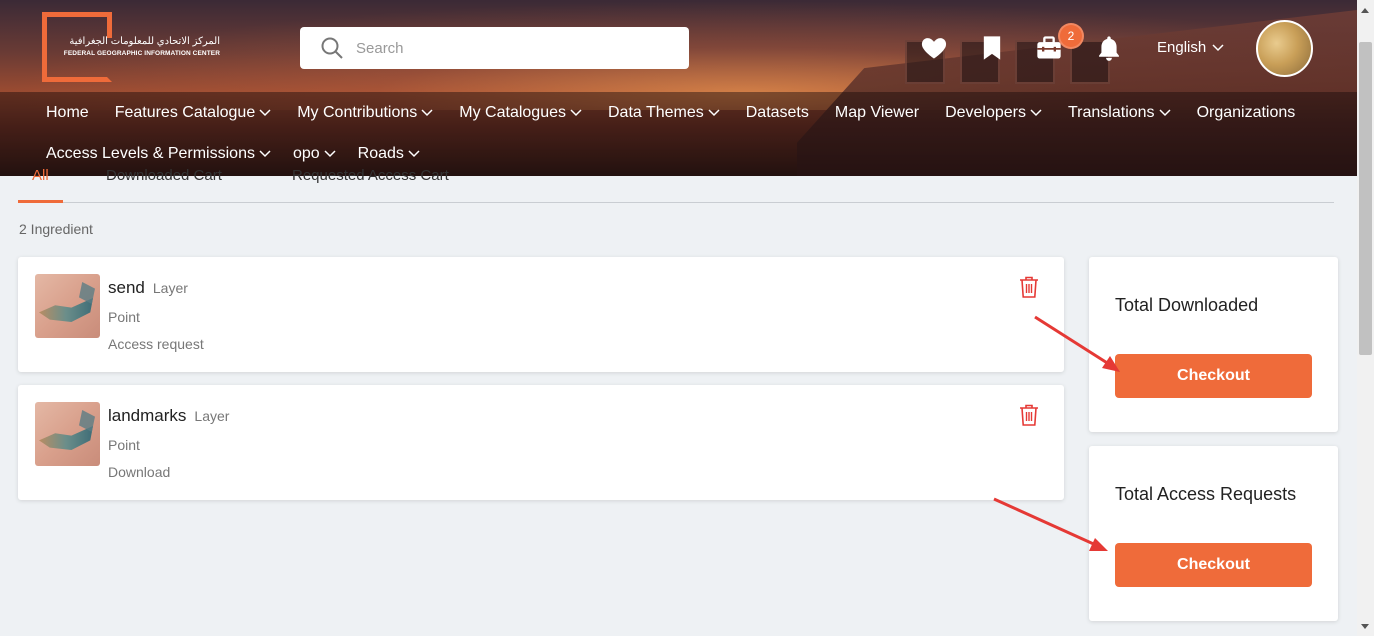  I want to click on nav-label: opo, so click(306, 153).